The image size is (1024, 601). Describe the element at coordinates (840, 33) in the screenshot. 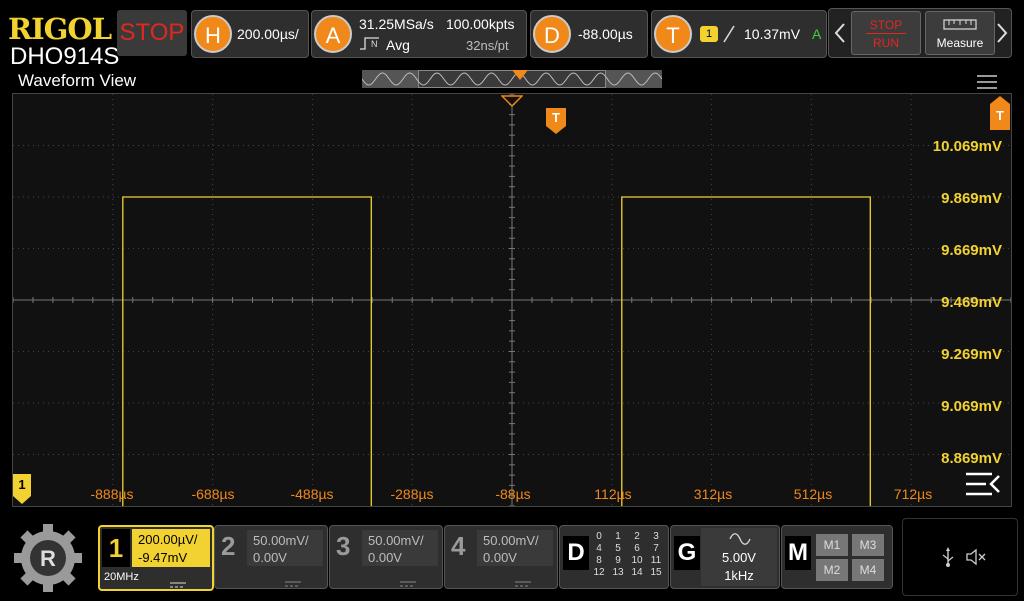

I see `chevron-left-icon` at that location.